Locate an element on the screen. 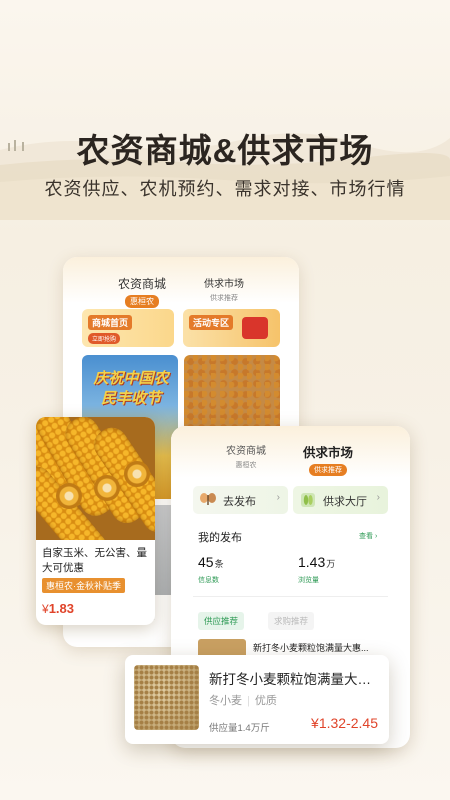  tab-mall: 农资商城 惠桓农 is located at coordinates (142, 291).